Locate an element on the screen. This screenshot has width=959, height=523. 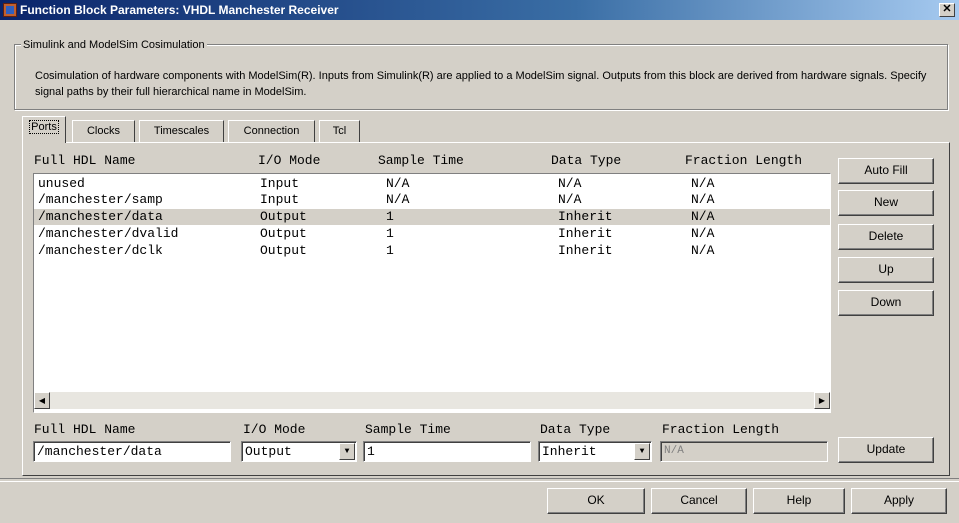
table-row: unused Input N/A N/A N/A is located at coordinates (432, 184).